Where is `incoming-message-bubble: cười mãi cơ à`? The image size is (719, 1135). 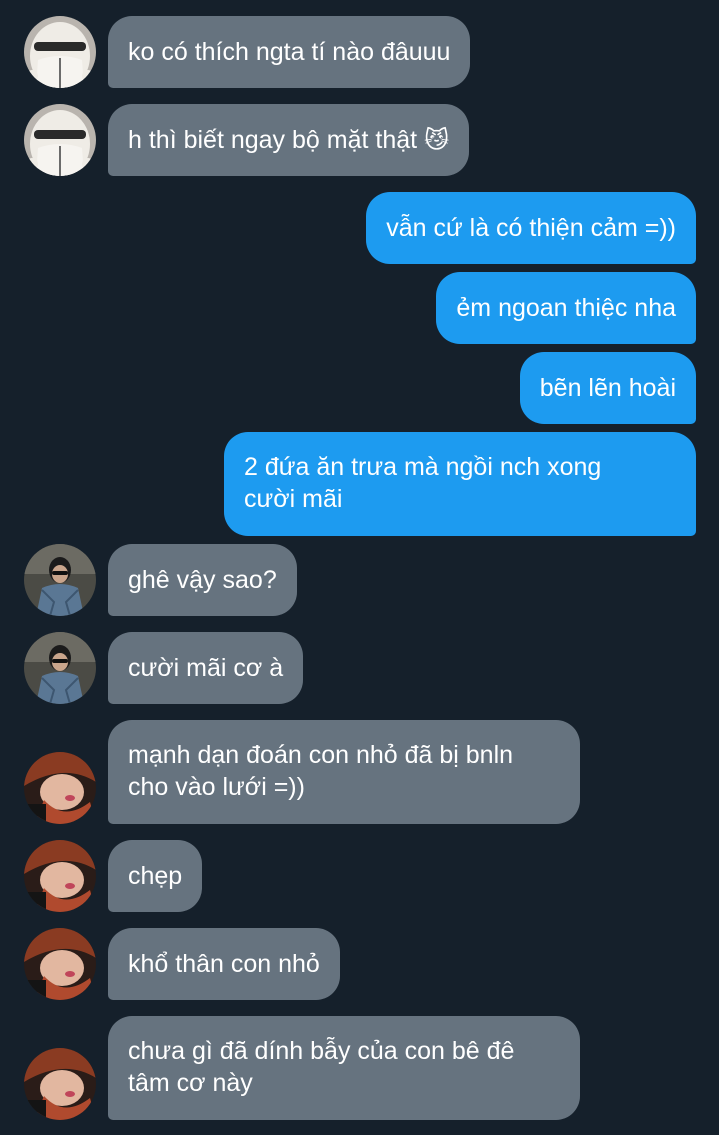 incoming-message-bubble: cười mãi cơ à is located at coordinates (206, 668).